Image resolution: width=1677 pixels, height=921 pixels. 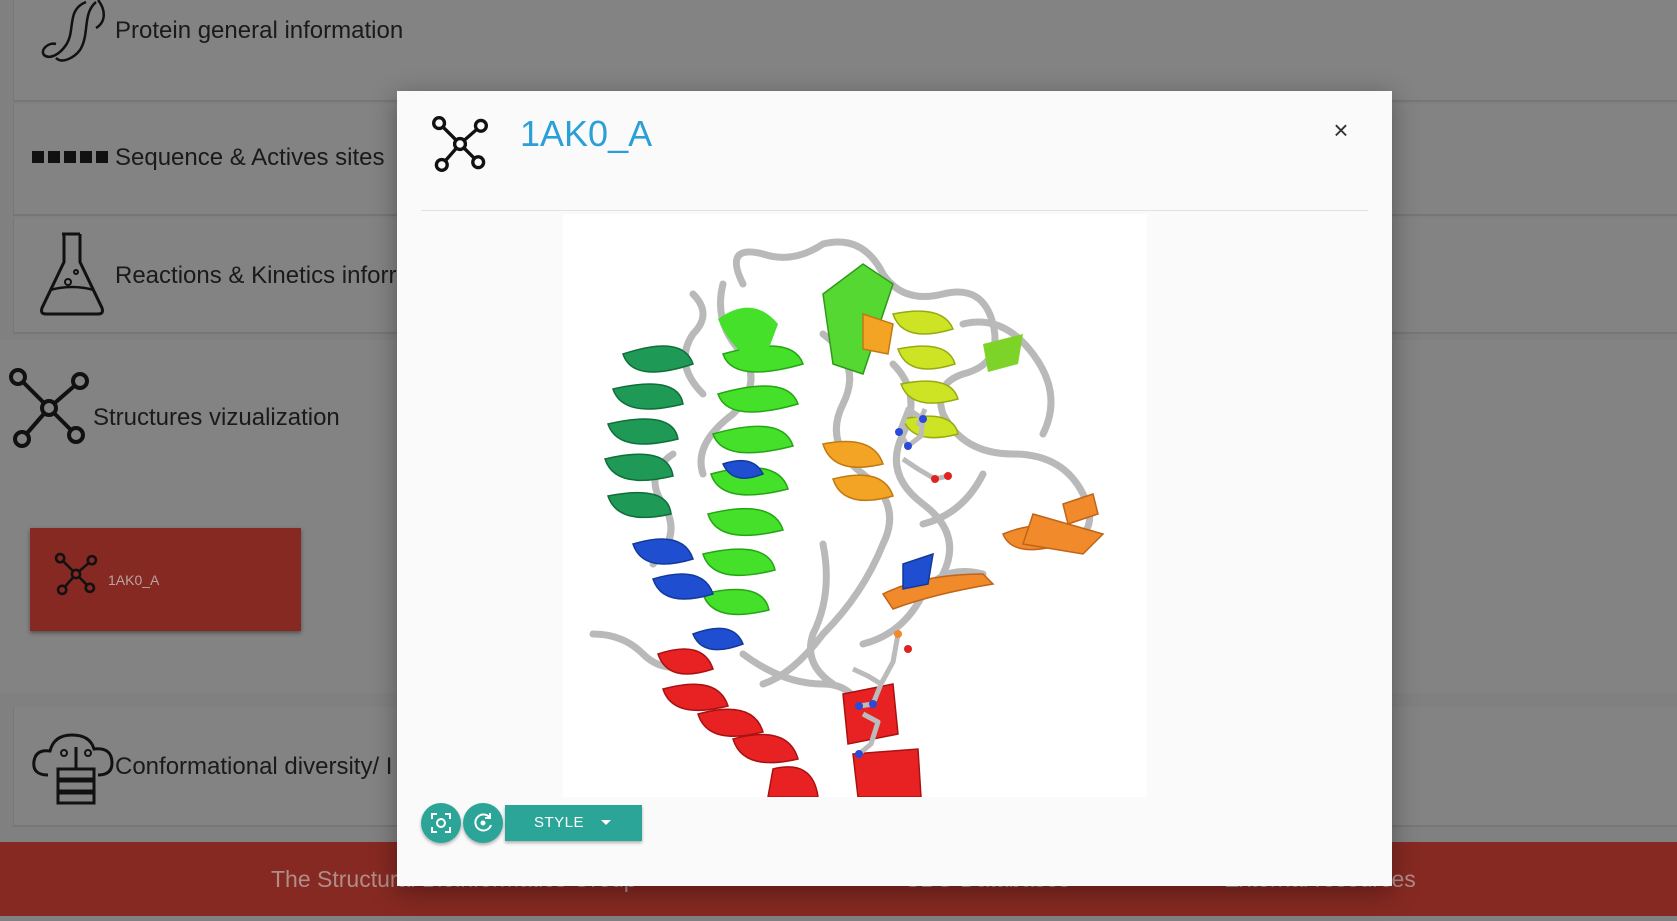 I want to click on section-title: Reactions & Kinetics inforr, so click(x=256, y=275).